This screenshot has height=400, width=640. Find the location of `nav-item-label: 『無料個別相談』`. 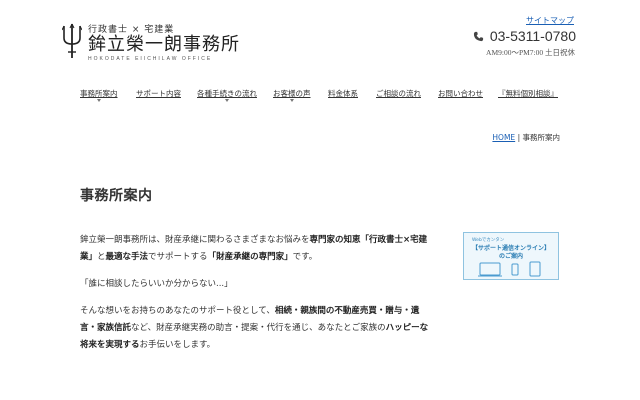

nav-item-label: 『無料個別相談』 is located at coordinates (528, 93).